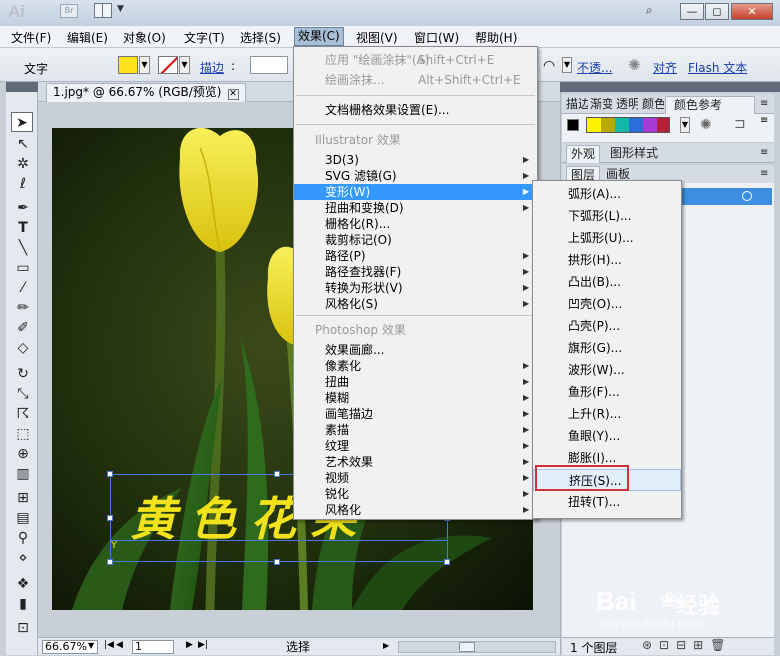 The height and width of the screenshot is (656, 780). Describe the element at coordinates (496, 37) in the screenshot. I see `menu-help: 帮助(H)` at that location.